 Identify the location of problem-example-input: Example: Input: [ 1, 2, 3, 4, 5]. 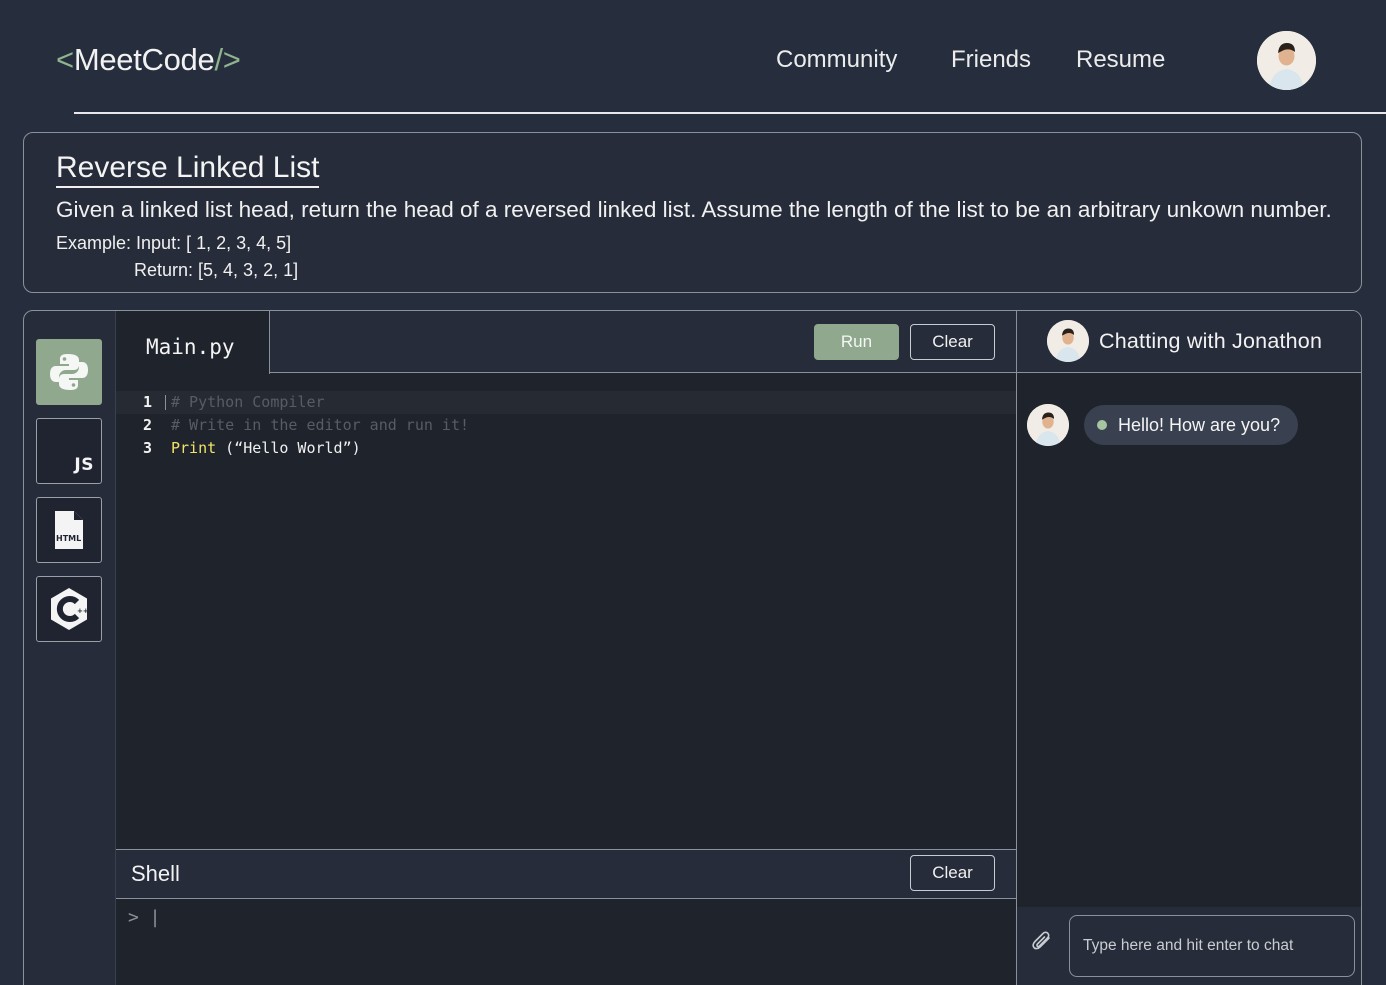
(174, 243).